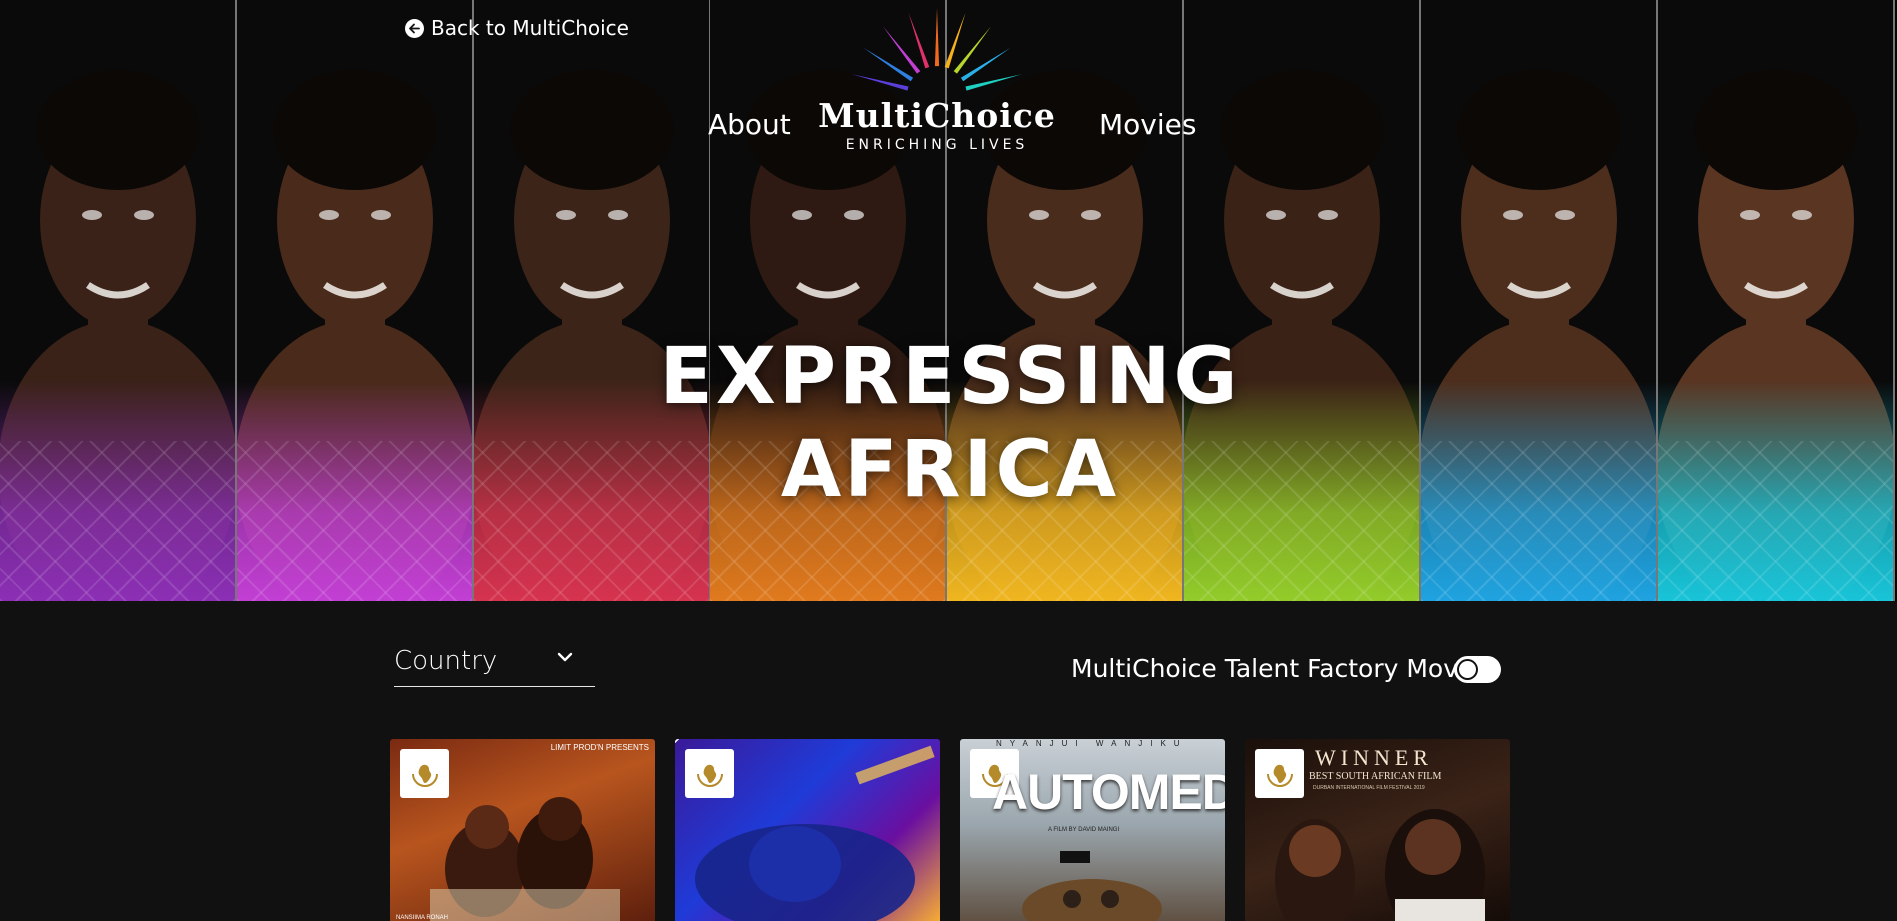  What do you see at coordinates (1084, 830) in the screenshot?
I see `poster-subtitle: A FILM BY DAVID MAINGI` at bounding box center [1084, 830].